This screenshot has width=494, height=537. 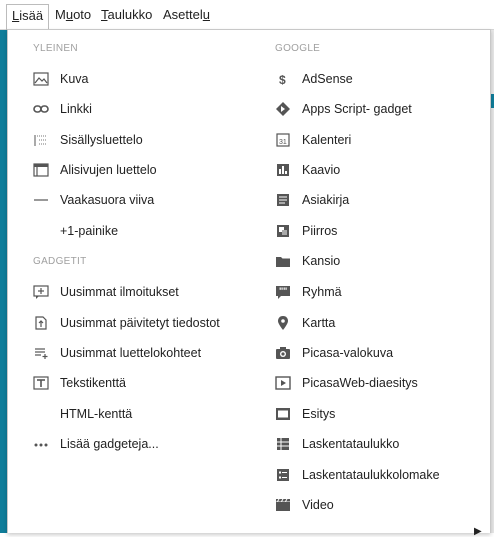 What do you see at coordinates (283, 323) in the screenshot?
I see `map-pin-icon` at bounding box center [283, 323].